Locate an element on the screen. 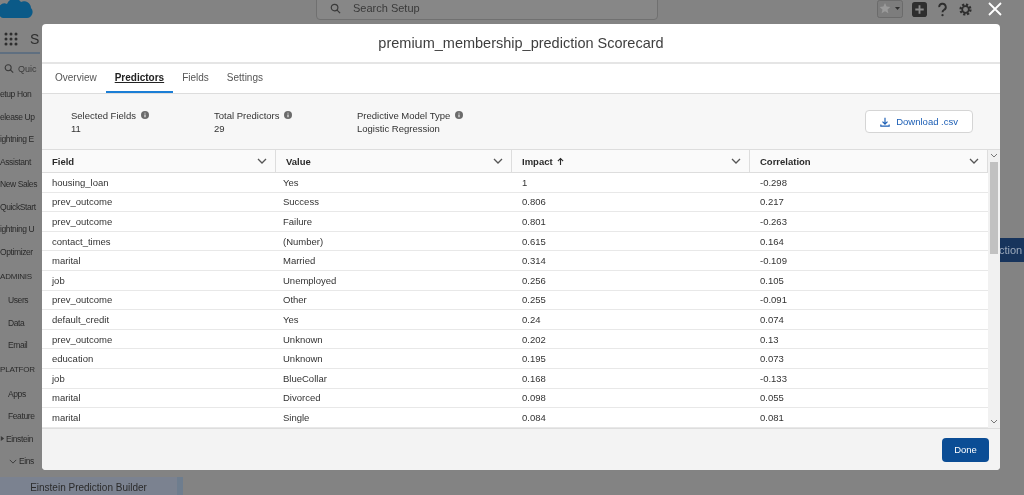 The image size is (1024, 495). table-cell: 0.24 is located at coordinates (531, 319).